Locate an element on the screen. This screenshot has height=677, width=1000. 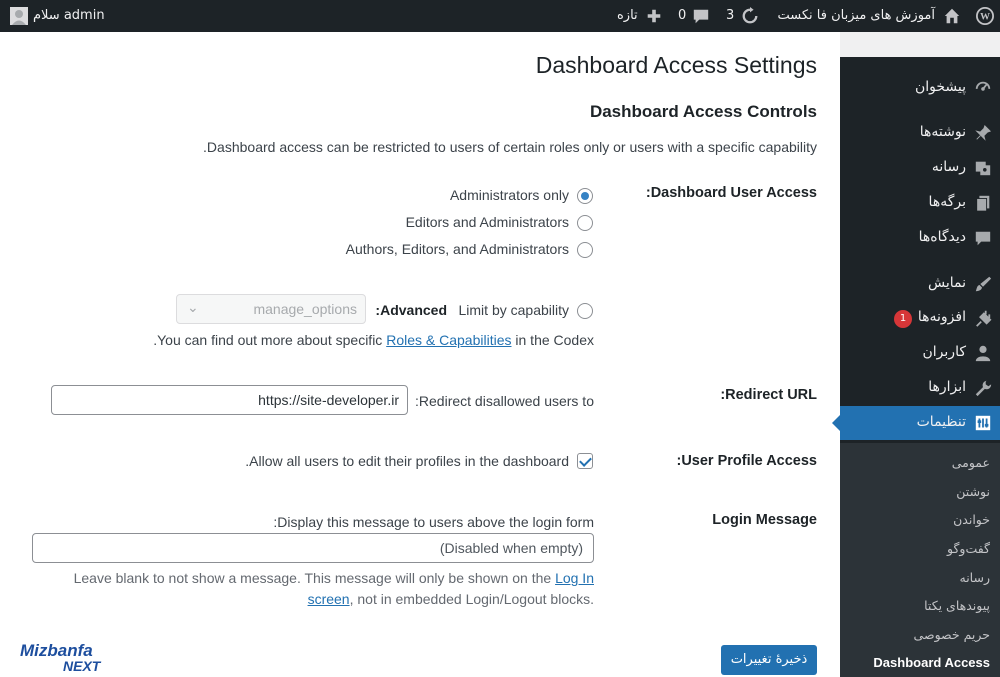
radio-advanced-capability is located at coordinates (585, 311).